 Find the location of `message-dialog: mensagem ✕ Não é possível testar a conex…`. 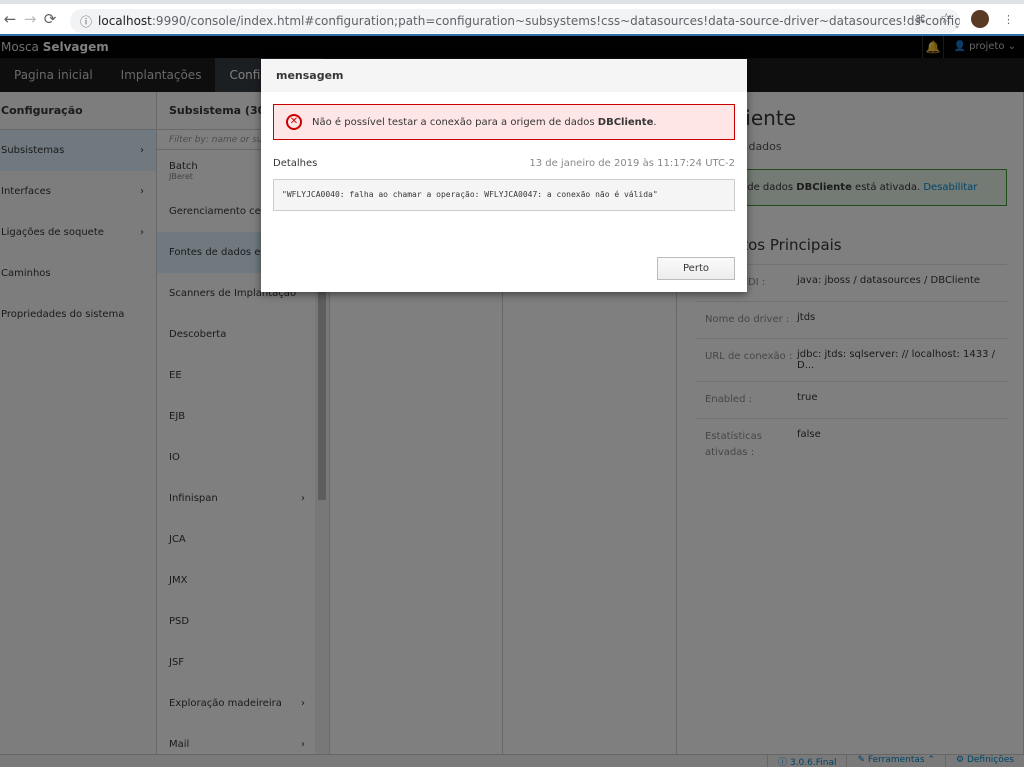

message-dialog: mensagem ✕ Não é possível testar a conex… is located at coordinates (504, 175).